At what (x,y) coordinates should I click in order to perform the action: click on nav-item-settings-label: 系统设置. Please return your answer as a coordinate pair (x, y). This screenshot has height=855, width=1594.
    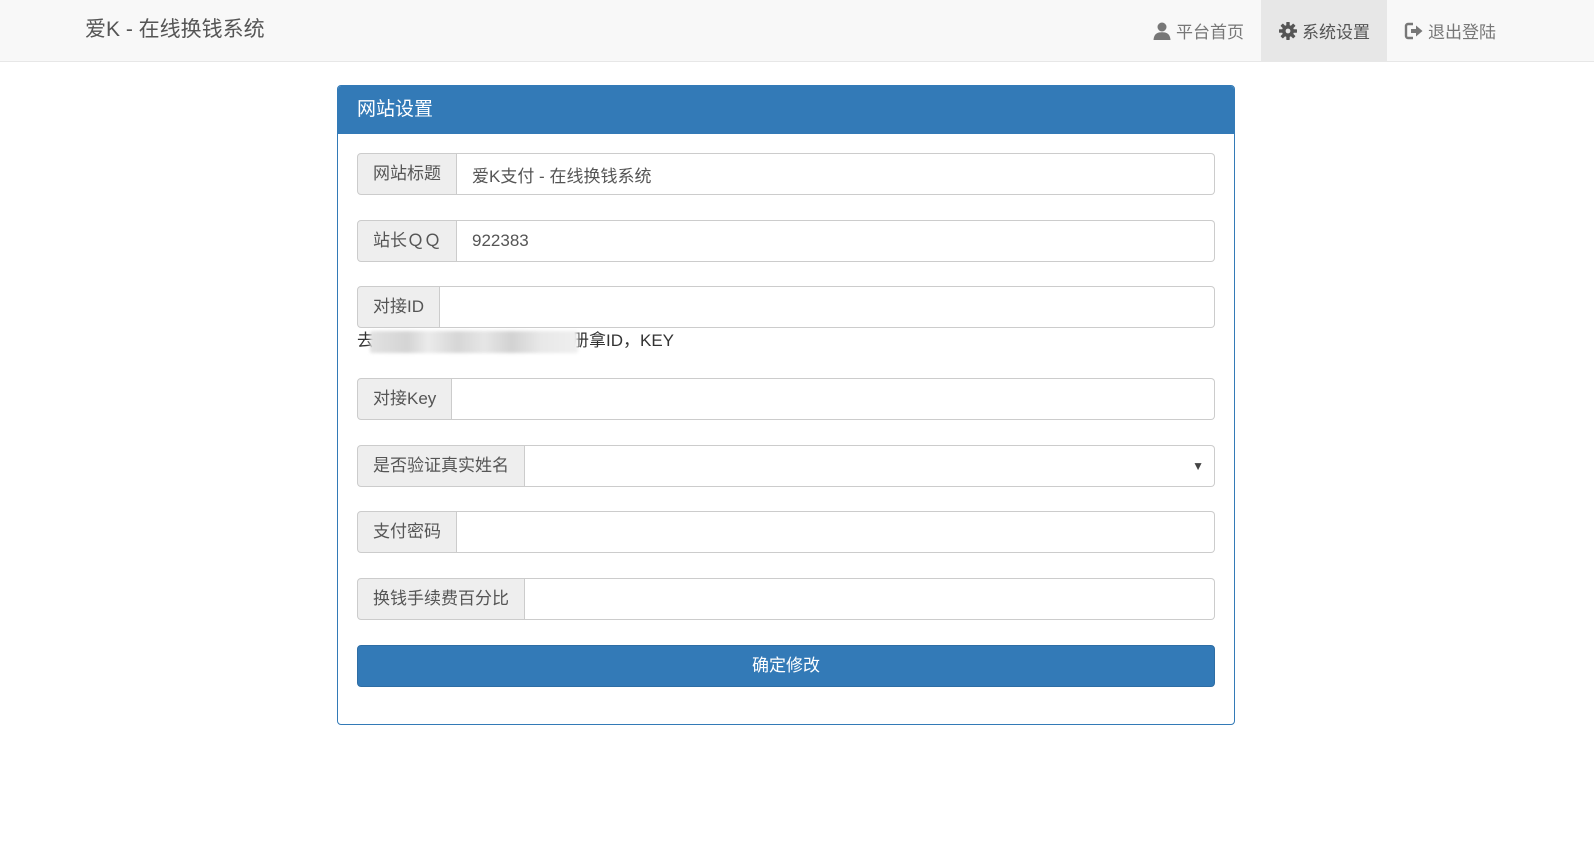
    Looking at the image, I should click on (1336, 32).